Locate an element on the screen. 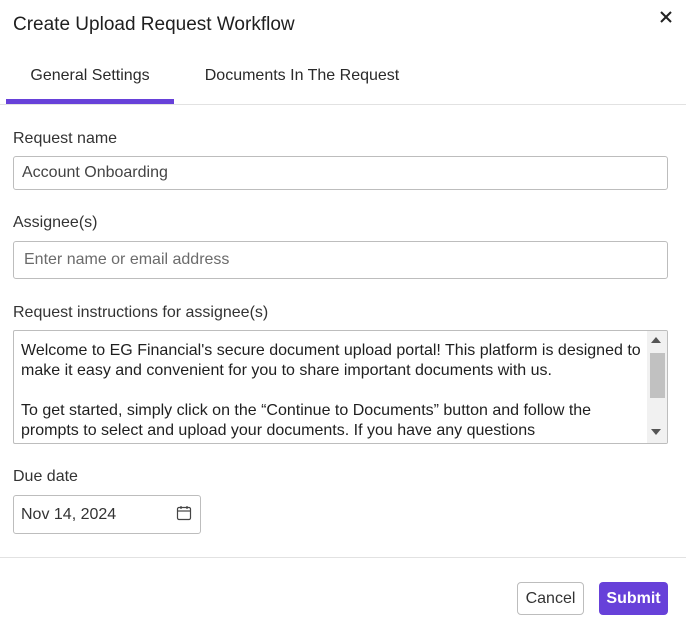 This screenshot has width=686, height=634. assignees-input is located at coordinates (340, 260).